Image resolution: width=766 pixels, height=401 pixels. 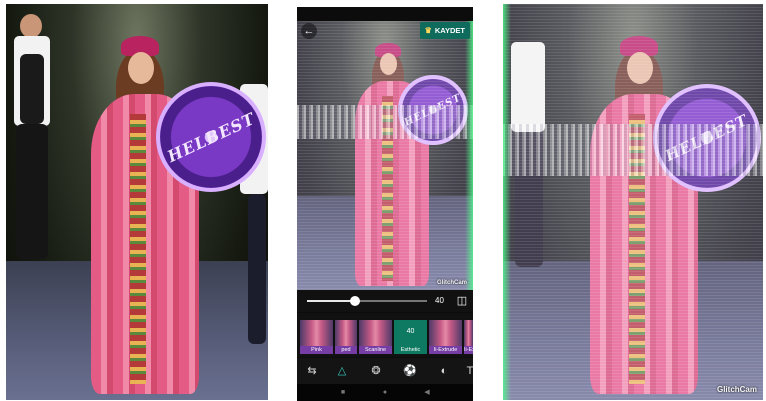 I want to click on home-icon: ●, so click(x=385, y=392).